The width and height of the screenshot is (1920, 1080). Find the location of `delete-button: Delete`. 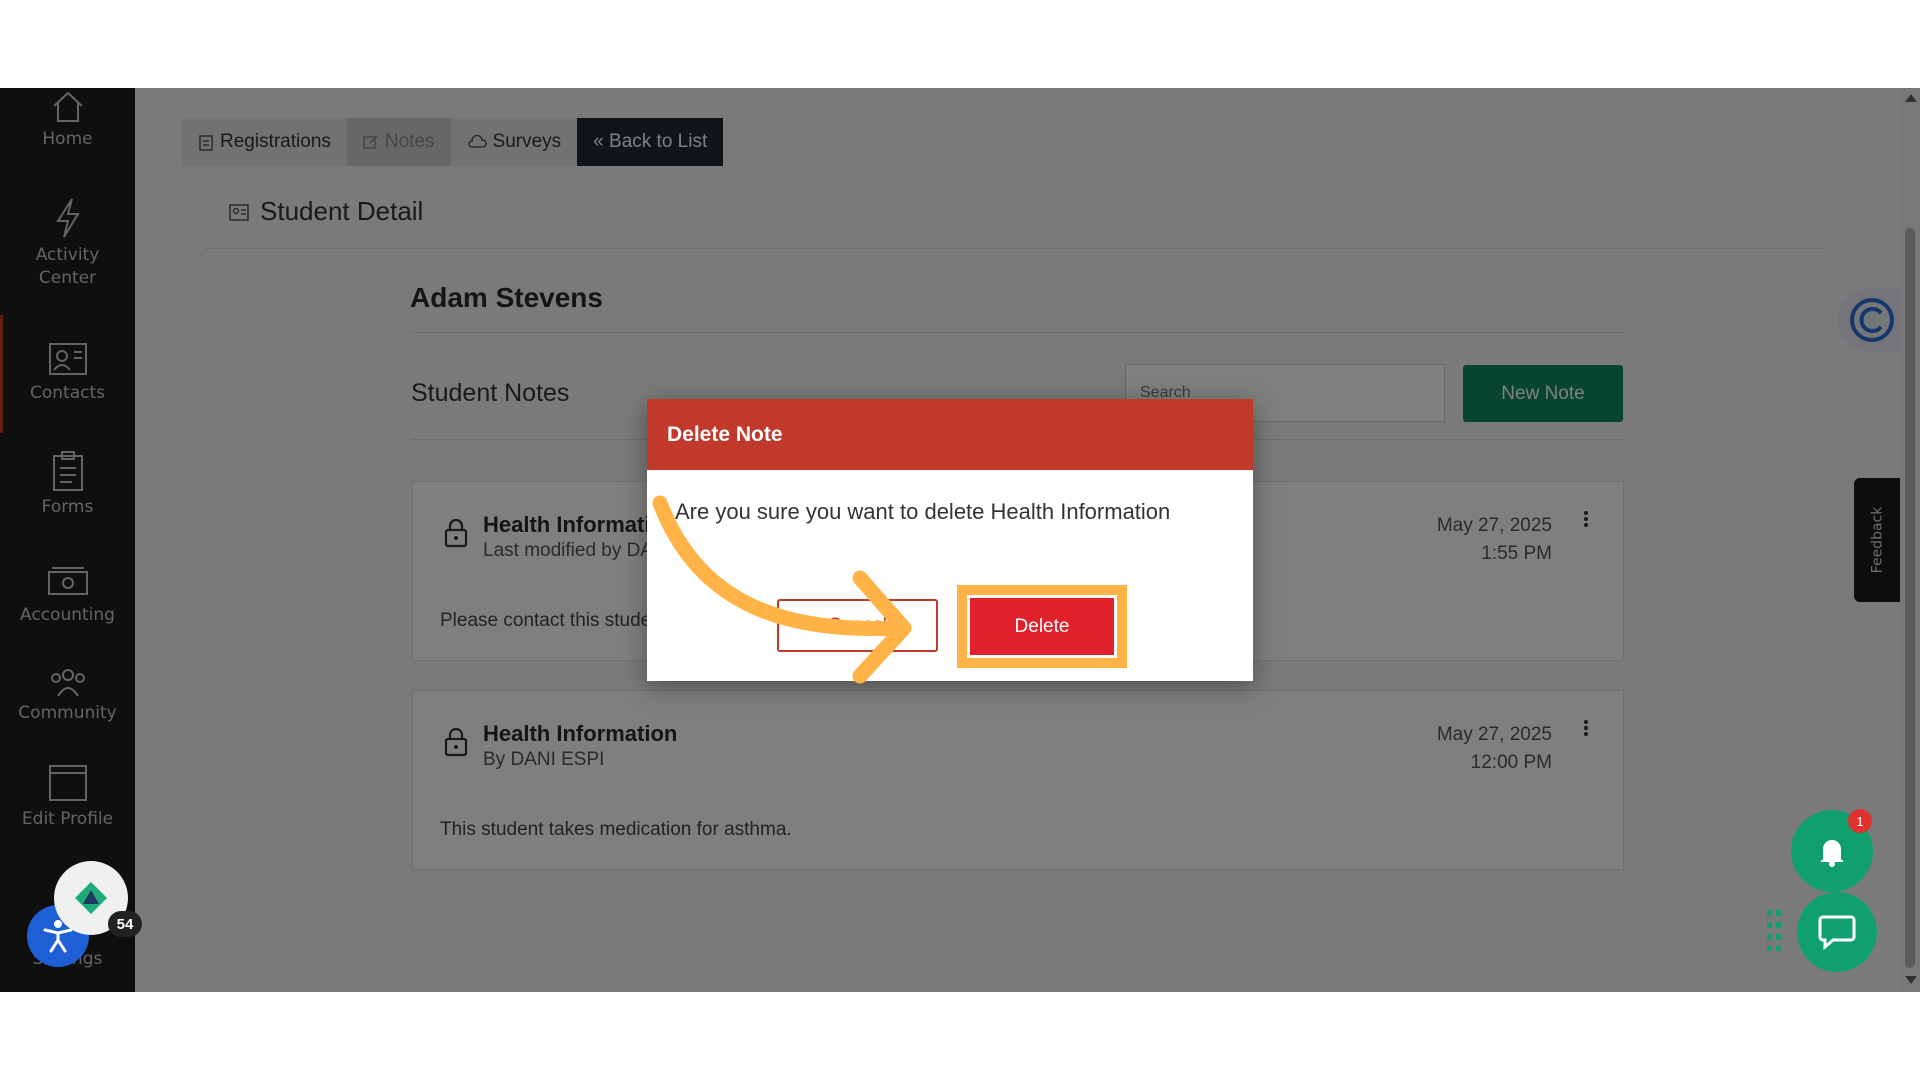

delete-button: Delete is located at coordinates (1042, 626).